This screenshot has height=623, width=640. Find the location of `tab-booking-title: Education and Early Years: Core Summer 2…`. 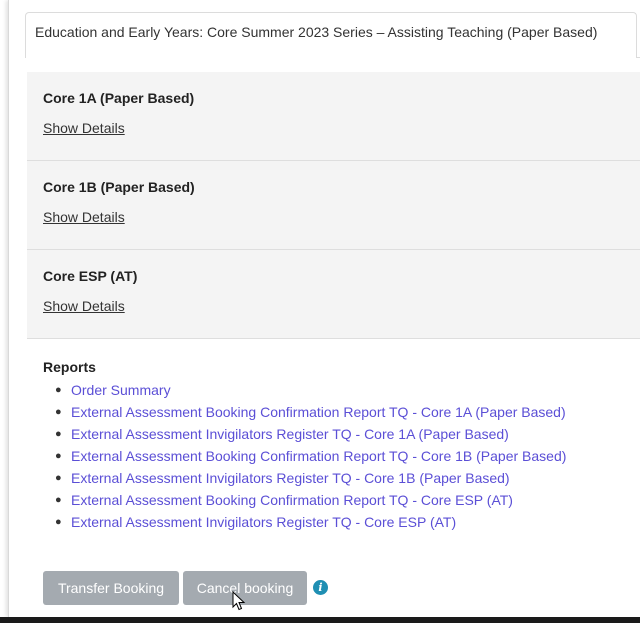

tab-booking-title: Education and Early Years: Core Summer 2… is located at coordinates (331, 35).